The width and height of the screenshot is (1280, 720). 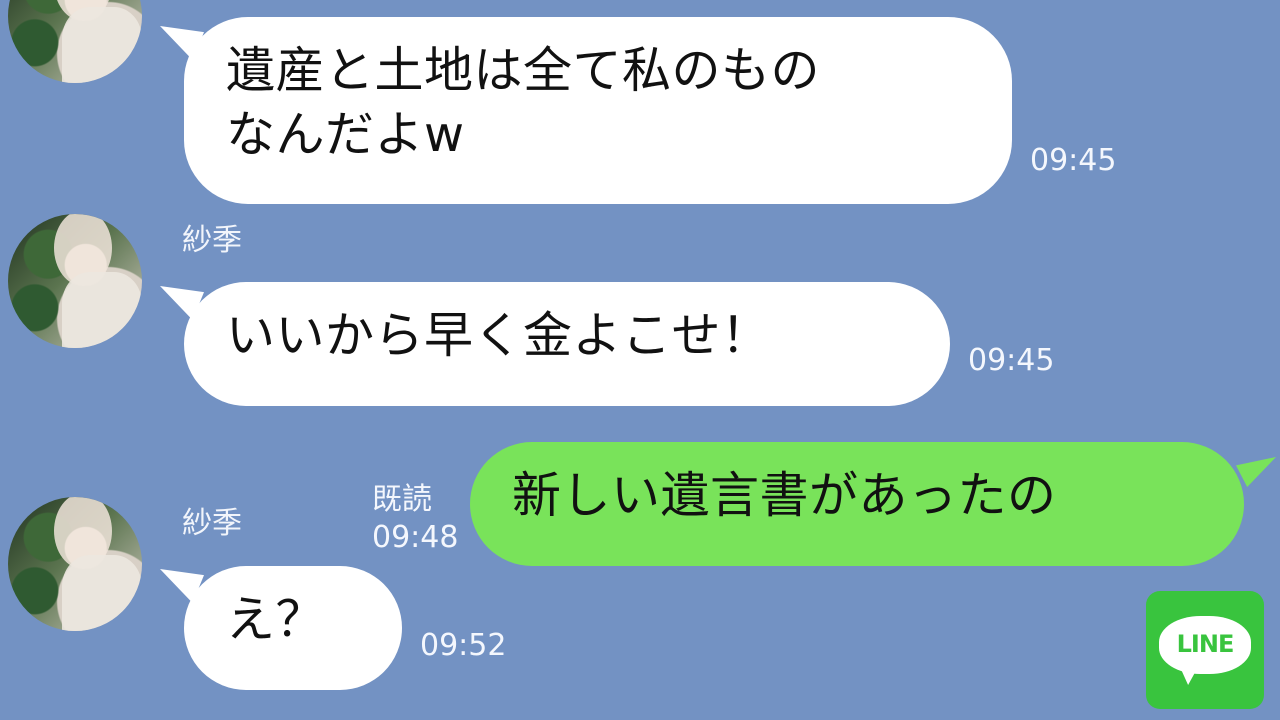 What do you see at coordinates (1256, 472) in the screenshot?
I see `outgoing-bubble-tail-icon` at bounding box center [1256, 472].